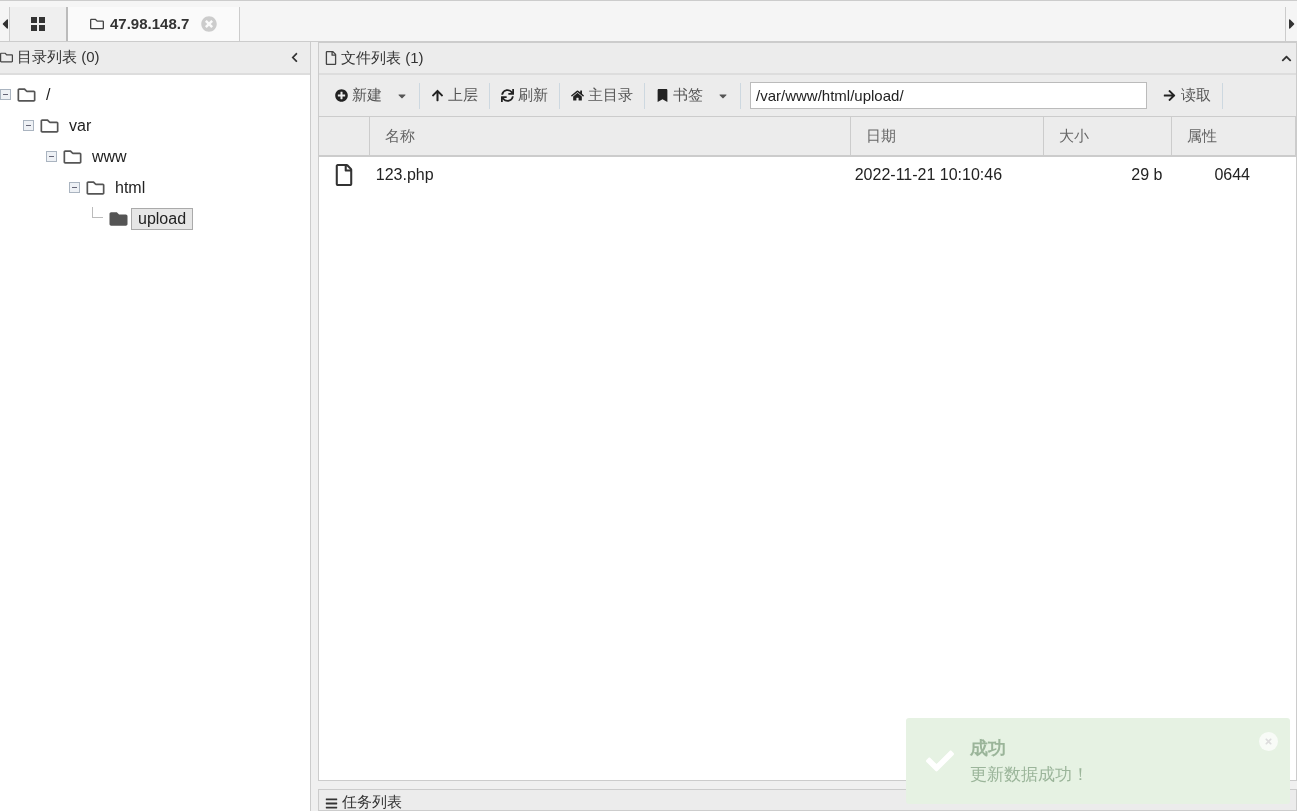 The height and width of the screenshot is (811, 1297). Describe the element at coordinates (58, 57) in the screenshot. I see `panel-title: 目录列表 (0)` at that location.